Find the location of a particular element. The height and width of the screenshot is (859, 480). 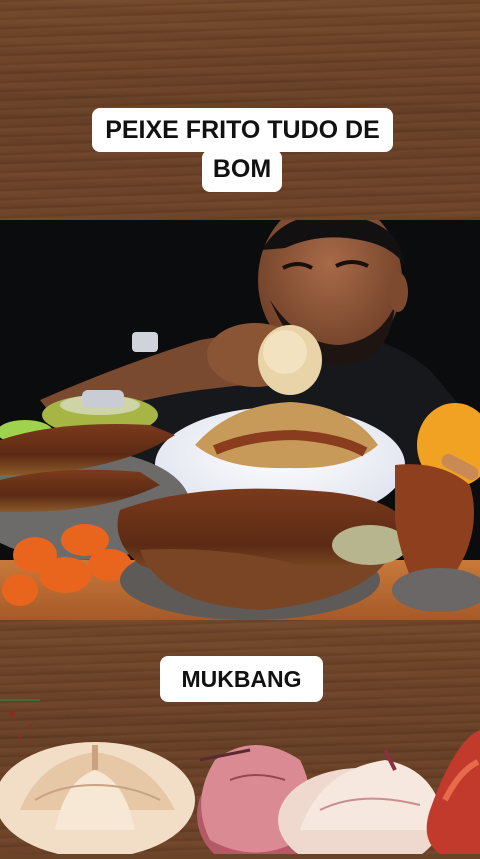

onion-icon is located at coordinates (361, 804).